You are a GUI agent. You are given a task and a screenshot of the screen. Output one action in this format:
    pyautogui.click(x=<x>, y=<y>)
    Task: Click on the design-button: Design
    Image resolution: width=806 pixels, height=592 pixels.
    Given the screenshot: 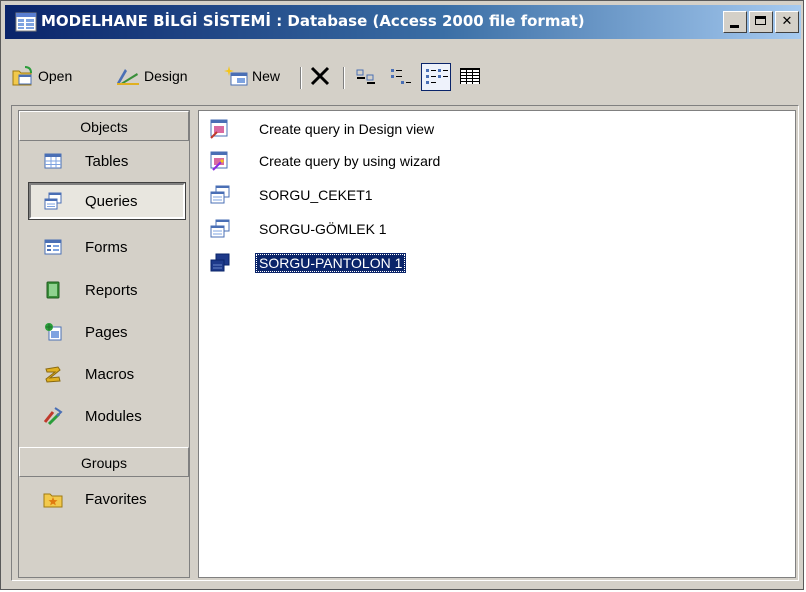 What is the action you would take?
    pyautogui.click(x=151, y=76)
    